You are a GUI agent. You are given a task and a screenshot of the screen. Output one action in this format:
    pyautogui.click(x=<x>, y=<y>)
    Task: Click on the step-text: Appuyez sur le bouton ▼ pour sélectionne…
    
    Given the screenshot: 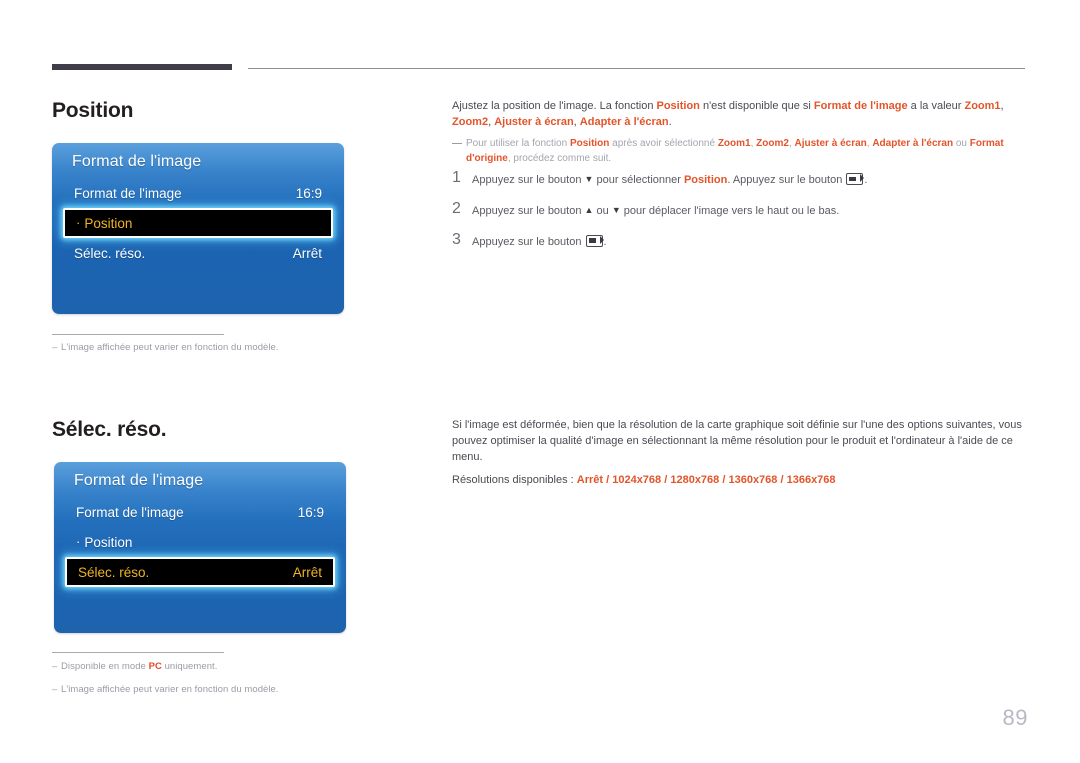 What is the action you would take?
    pyautogui.click(x=669, y=179)
    